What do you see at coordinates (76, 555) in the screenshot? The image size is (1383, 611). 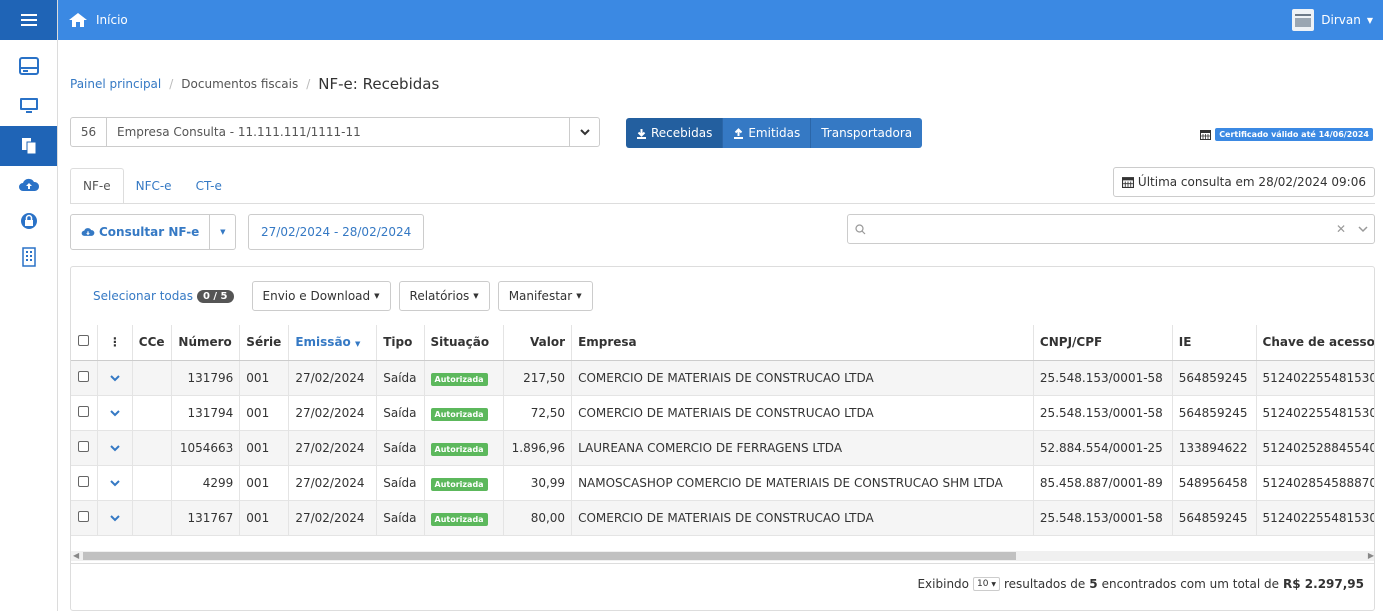 I see `scroll-left-icon: ◀` at bounding box center [76, 555].